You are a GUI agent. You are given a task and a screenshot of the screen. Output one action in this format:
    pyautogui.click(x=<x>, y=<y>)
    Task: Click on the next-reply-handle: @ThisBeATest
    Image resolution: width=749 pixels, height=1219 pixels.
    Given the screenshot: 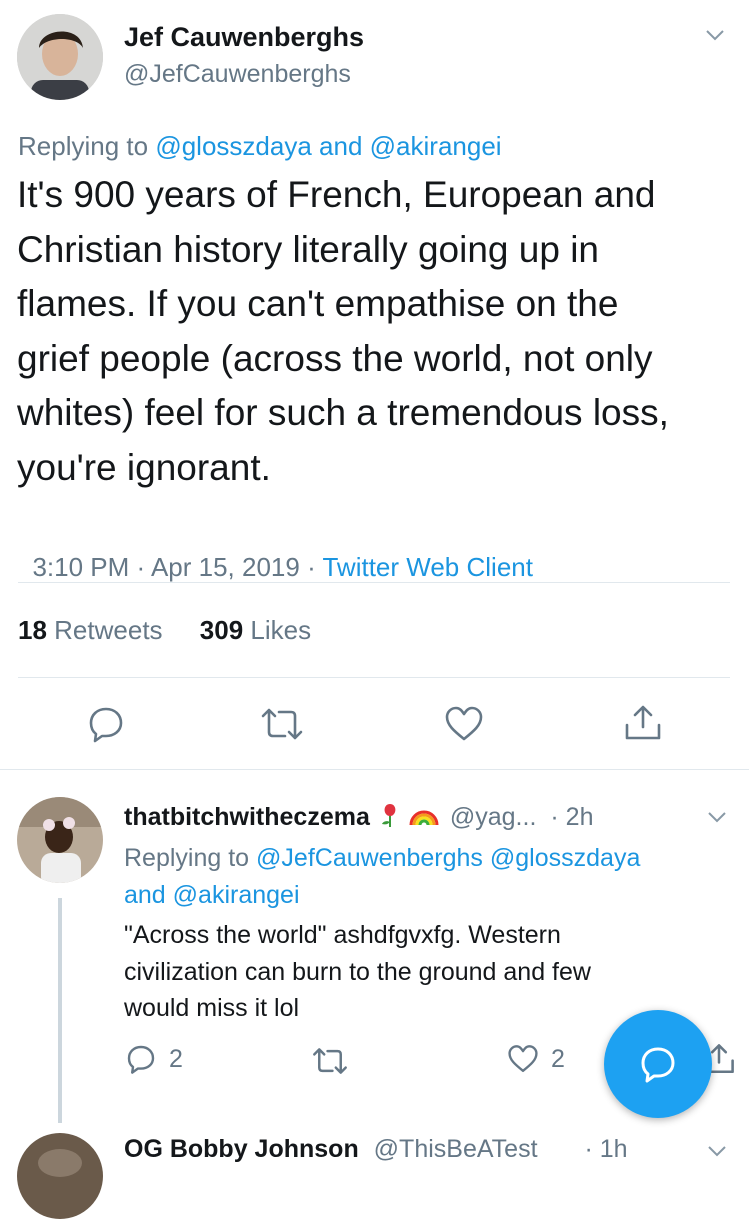 What is the action you would take?
    pyautogui.click(x=456, y=1149)
    